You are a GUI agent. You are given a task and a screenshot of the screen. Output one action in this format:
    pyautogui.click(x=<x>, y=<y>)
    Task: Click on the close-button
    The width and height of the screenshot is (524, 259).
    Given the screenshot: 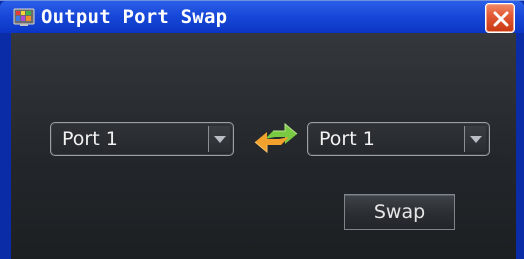 What is the action you would take?
    pyautogui.click(x=500, y=18)
    